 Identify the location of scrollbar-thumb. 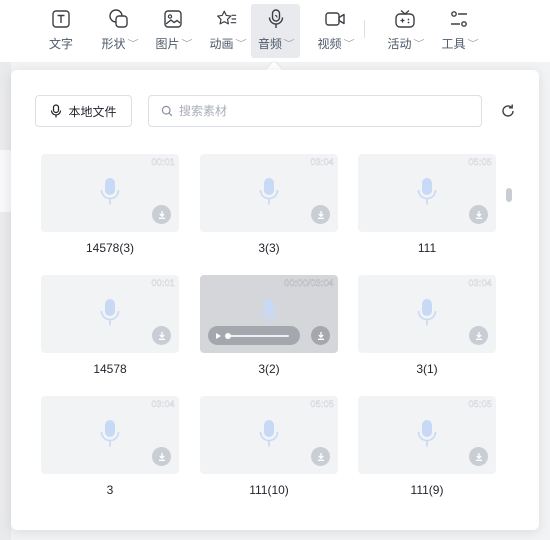
(509, 195).